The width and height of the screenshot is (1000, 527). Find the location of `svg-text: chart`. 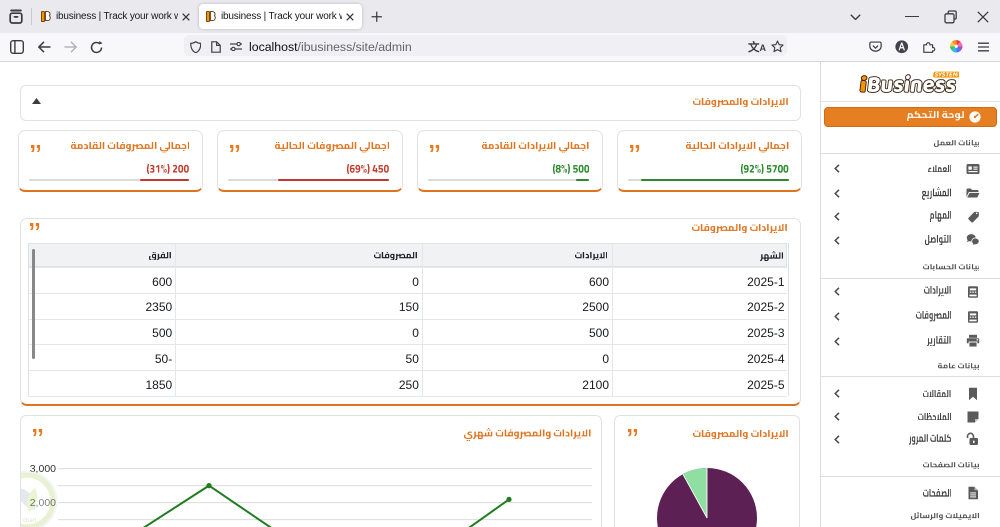

svg-text: chart is located at coordinates (30, 521).